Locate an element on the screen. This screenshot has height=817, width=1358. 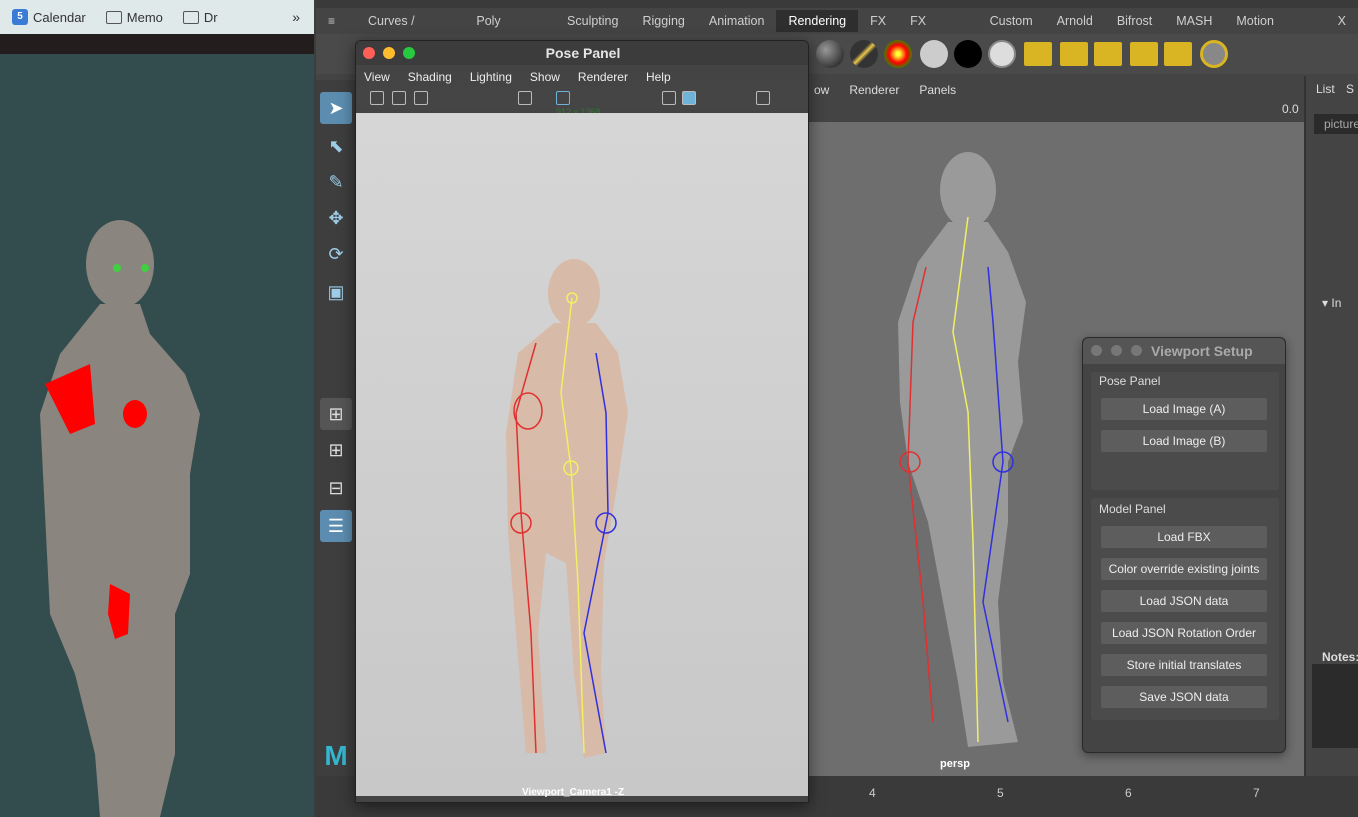
layout-two-icon: ⊟ is located at coordinates (336, 488).